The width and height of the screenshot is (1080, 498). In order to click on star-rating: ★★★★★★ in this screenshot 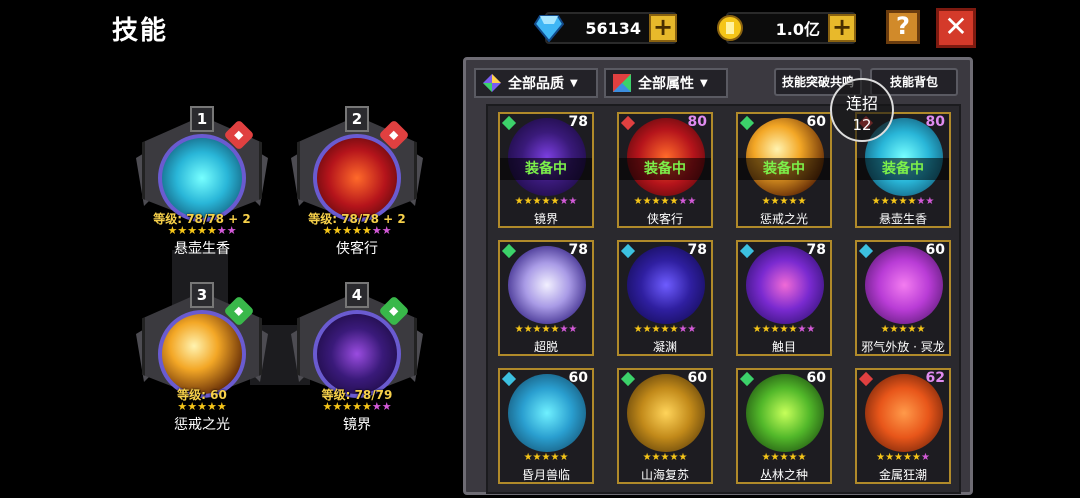, I will do `click(903, 457)`.